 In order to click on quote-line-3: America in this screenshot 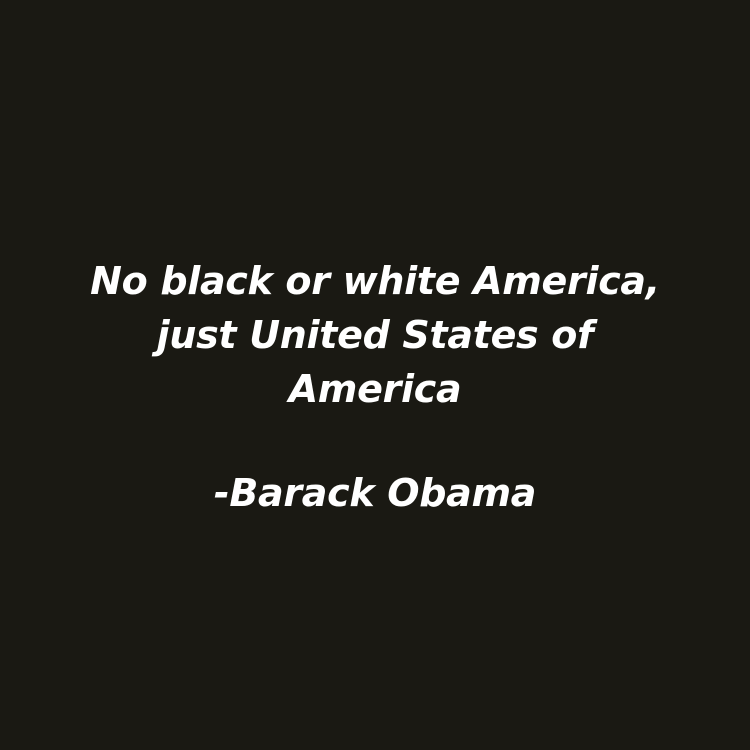, I will do `click(375, 389)`.